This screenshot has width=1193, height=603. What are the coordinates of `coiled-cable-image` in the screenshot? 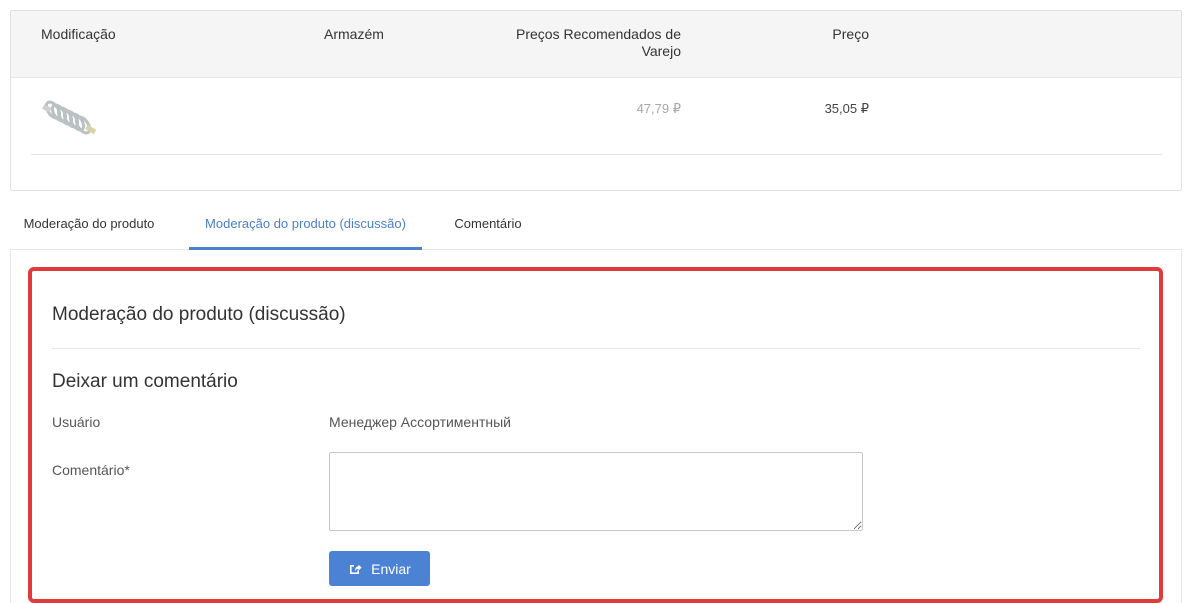 It's located at (72, 118).